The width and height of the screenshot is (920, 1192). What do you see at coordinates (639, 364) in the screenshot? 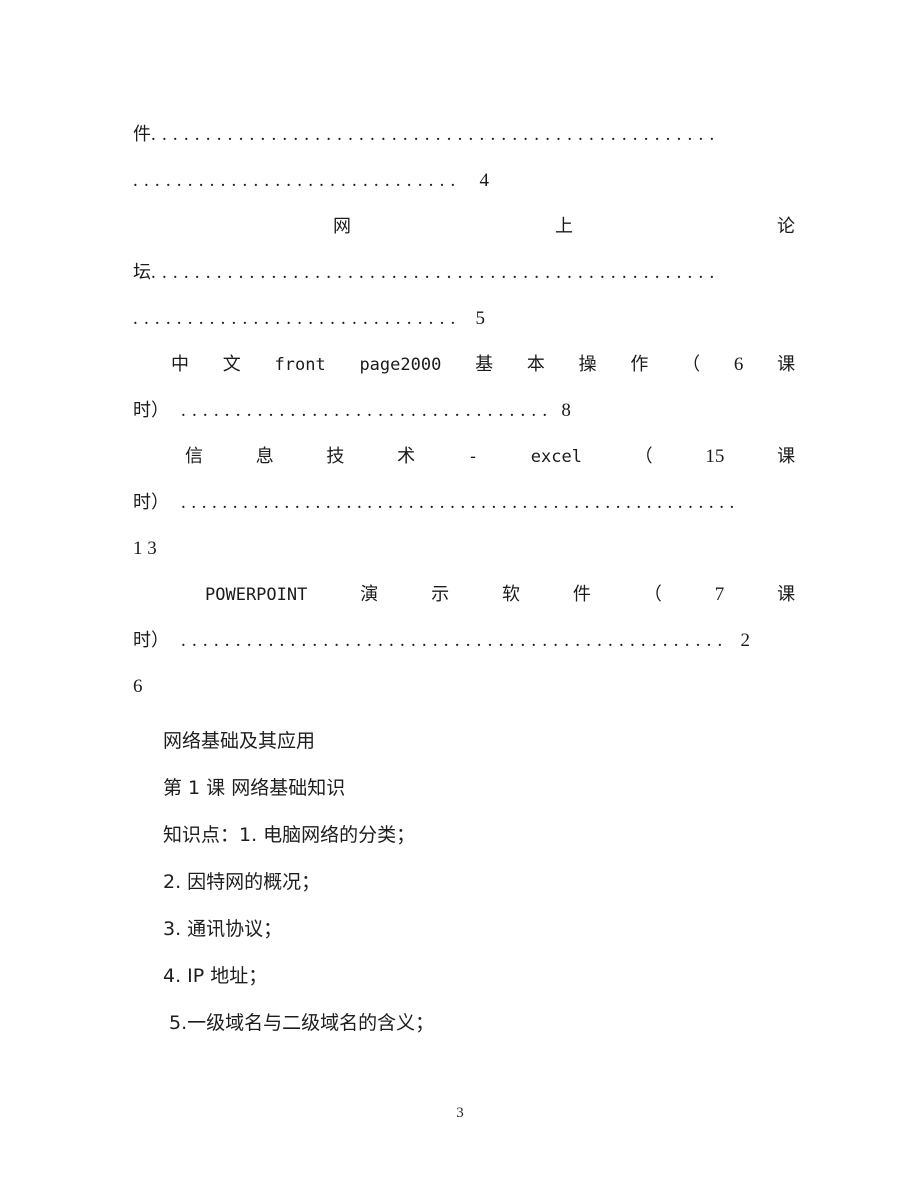
I see `toc-token: 作` at bounding box center [639, 364].